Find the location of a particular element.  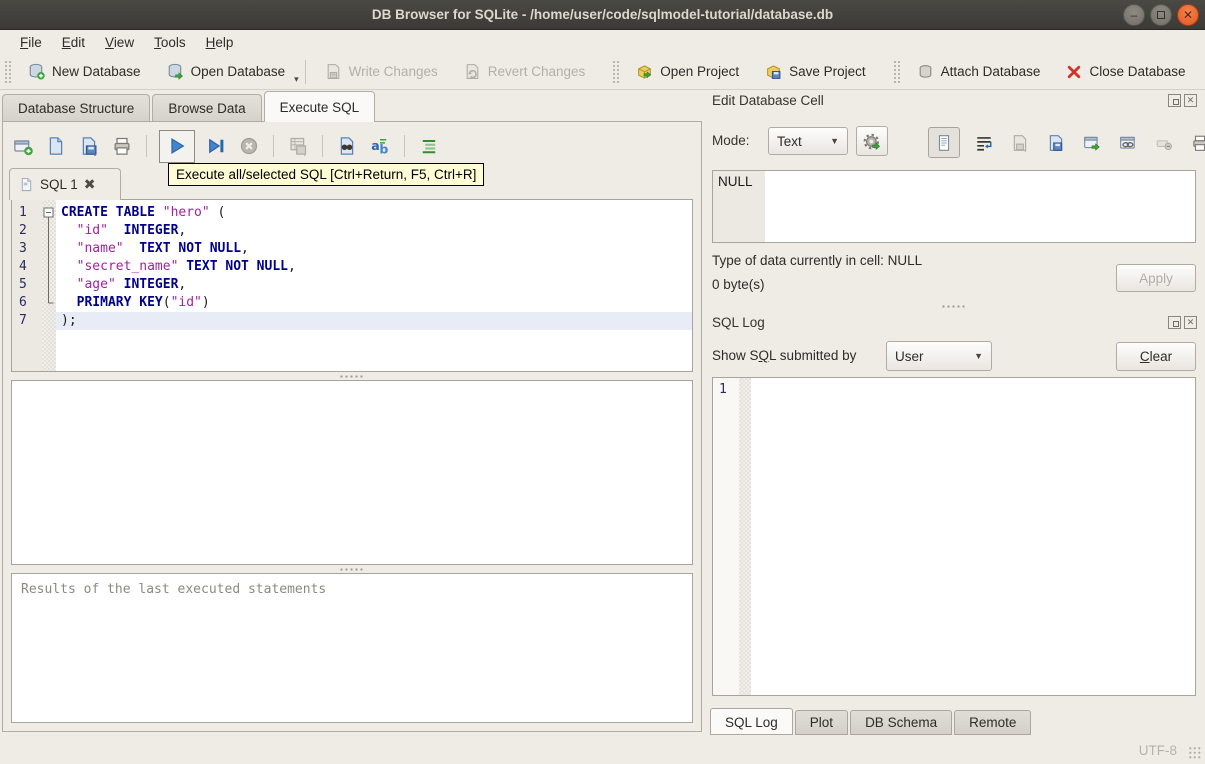

find-replace-icon is located at coordinates (347, 146).